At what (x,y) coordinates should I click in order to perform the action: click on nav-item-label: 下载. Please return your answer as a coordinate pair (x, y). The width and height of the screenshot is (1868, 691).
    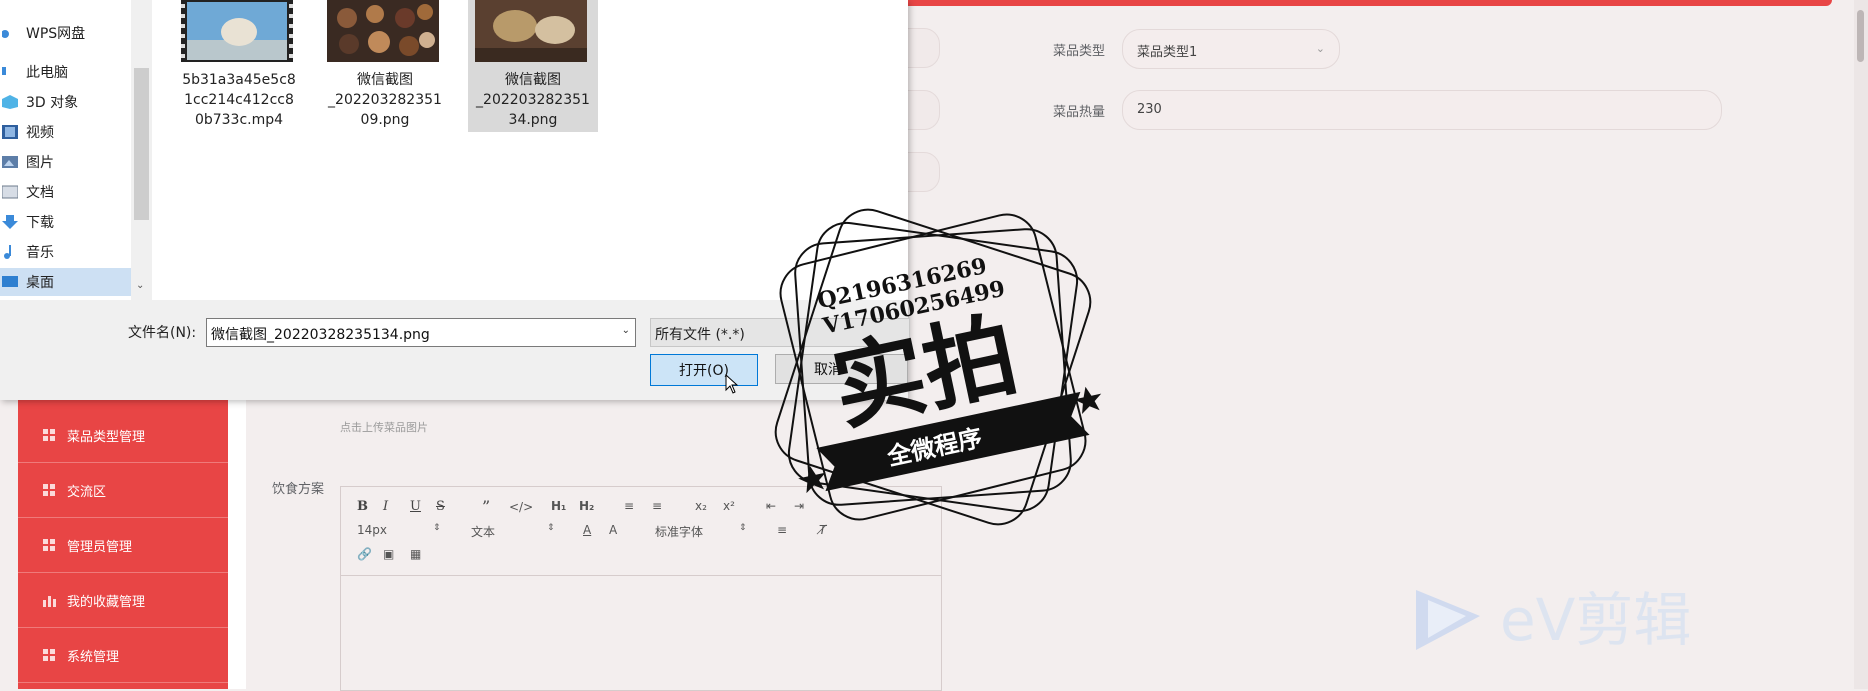
    Looking at the image, I should click on (40, 223).